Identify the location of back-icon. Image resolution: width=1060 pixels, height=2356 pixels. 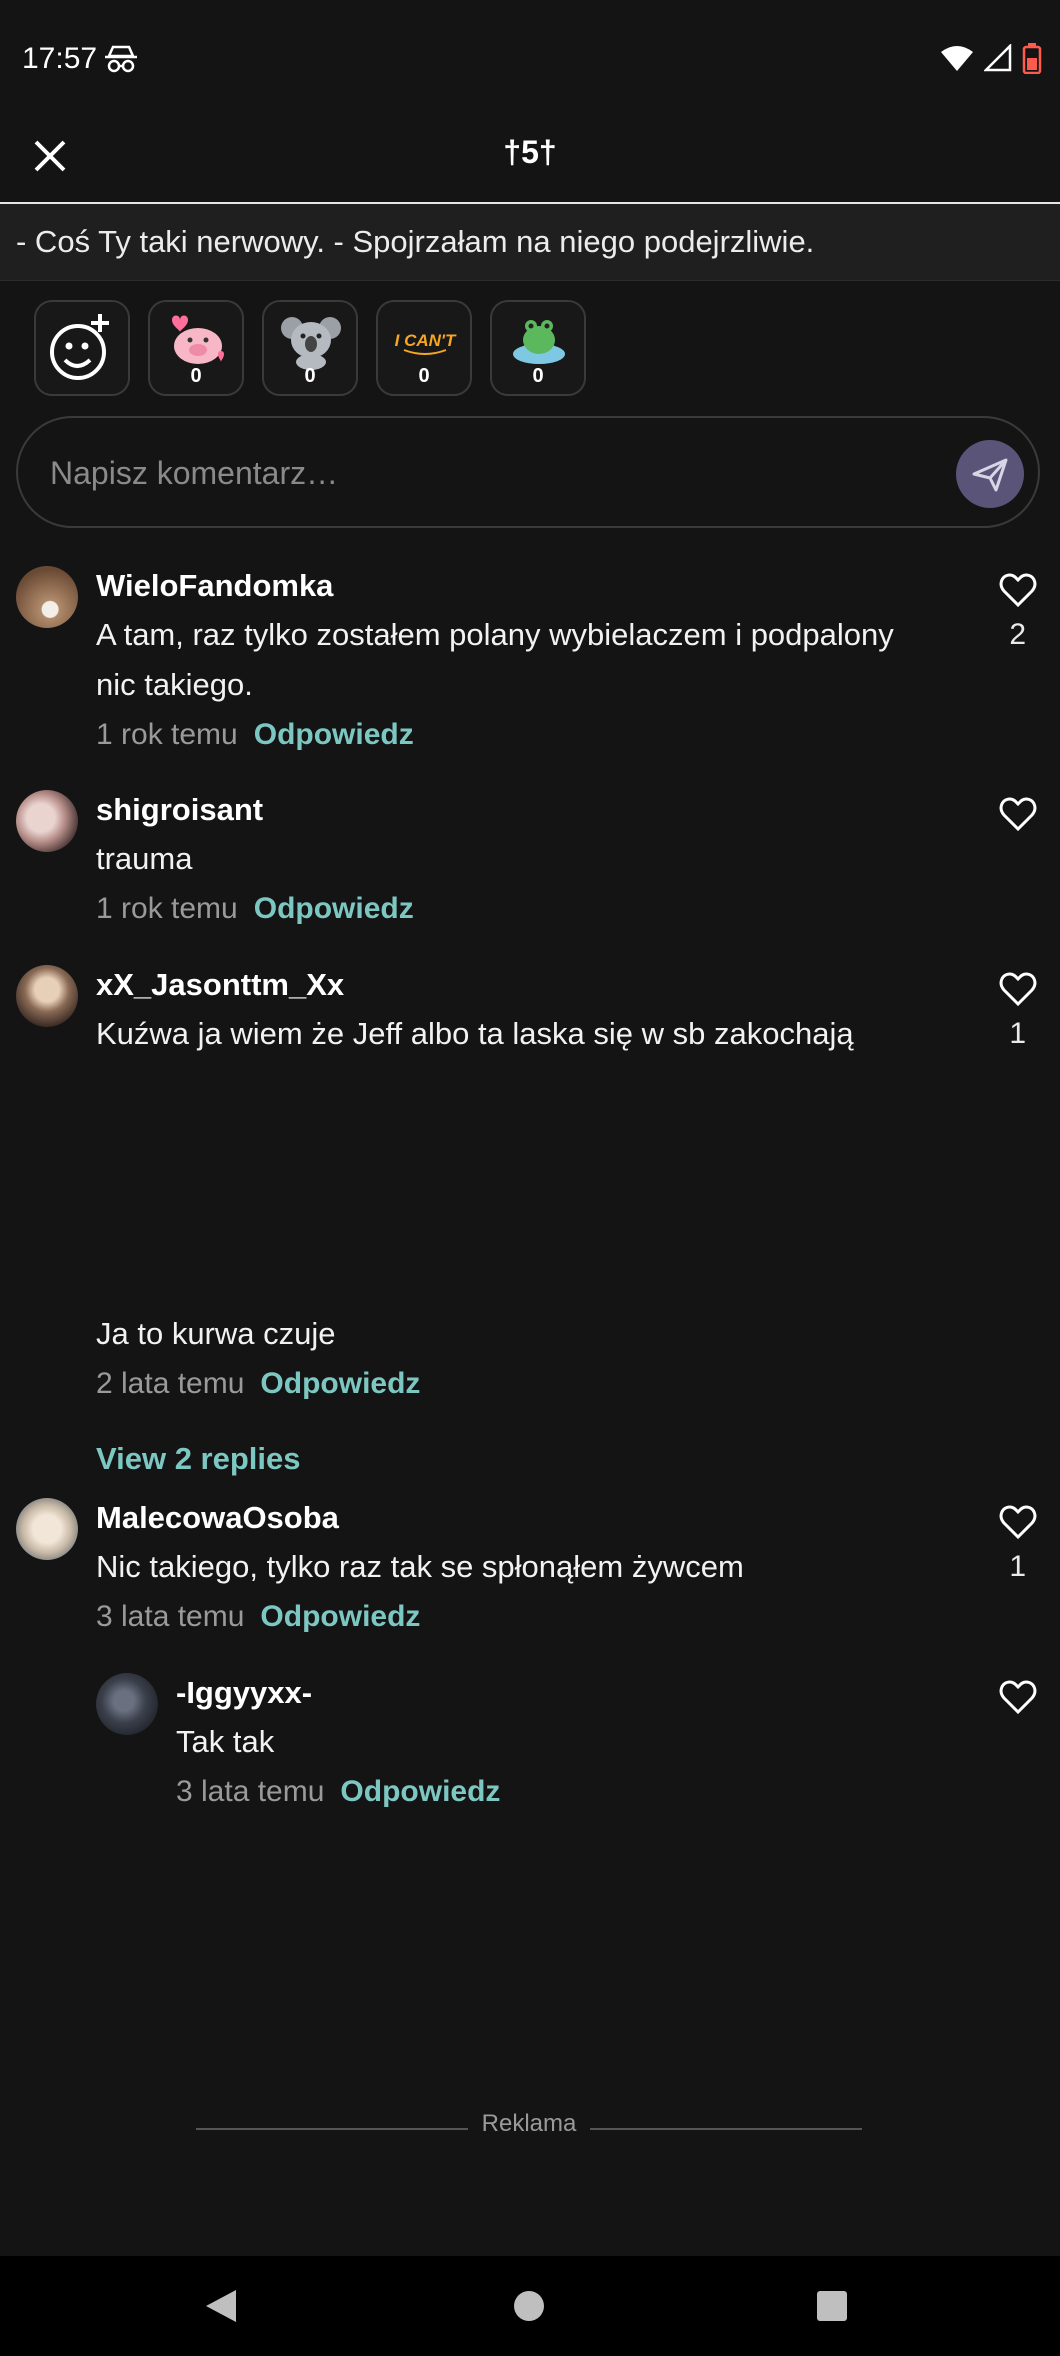
(221, 2306).